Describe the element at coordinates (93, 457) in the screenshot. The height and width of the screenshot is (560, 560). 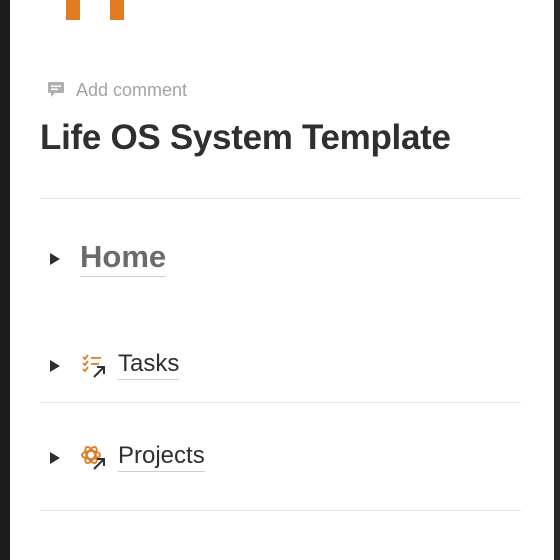
I see `atom-arrow-icon` at that location.